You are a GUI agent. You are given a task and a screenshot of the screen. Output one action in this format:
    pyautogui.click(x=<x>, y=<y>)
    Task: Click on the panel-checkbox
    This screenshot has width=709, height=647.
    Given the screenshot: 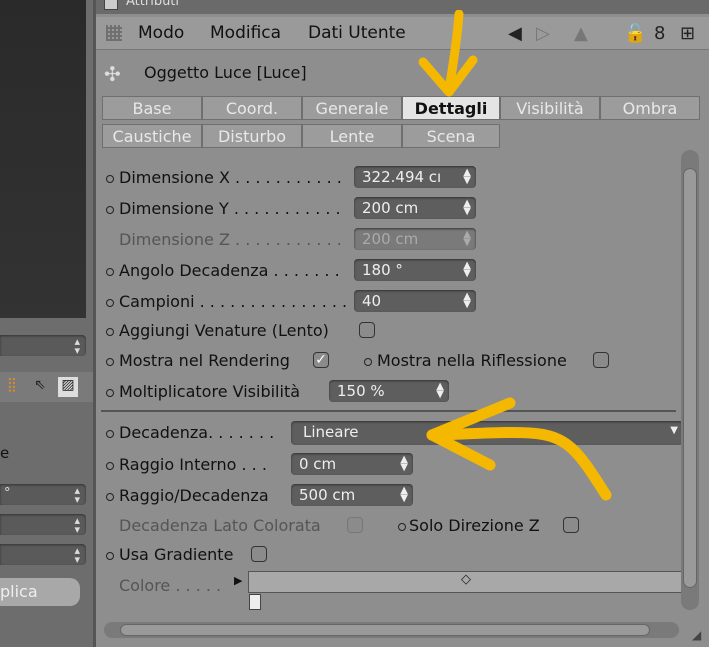 What is the action you would take?
    pyautogui.click(x=111, y=5)
    